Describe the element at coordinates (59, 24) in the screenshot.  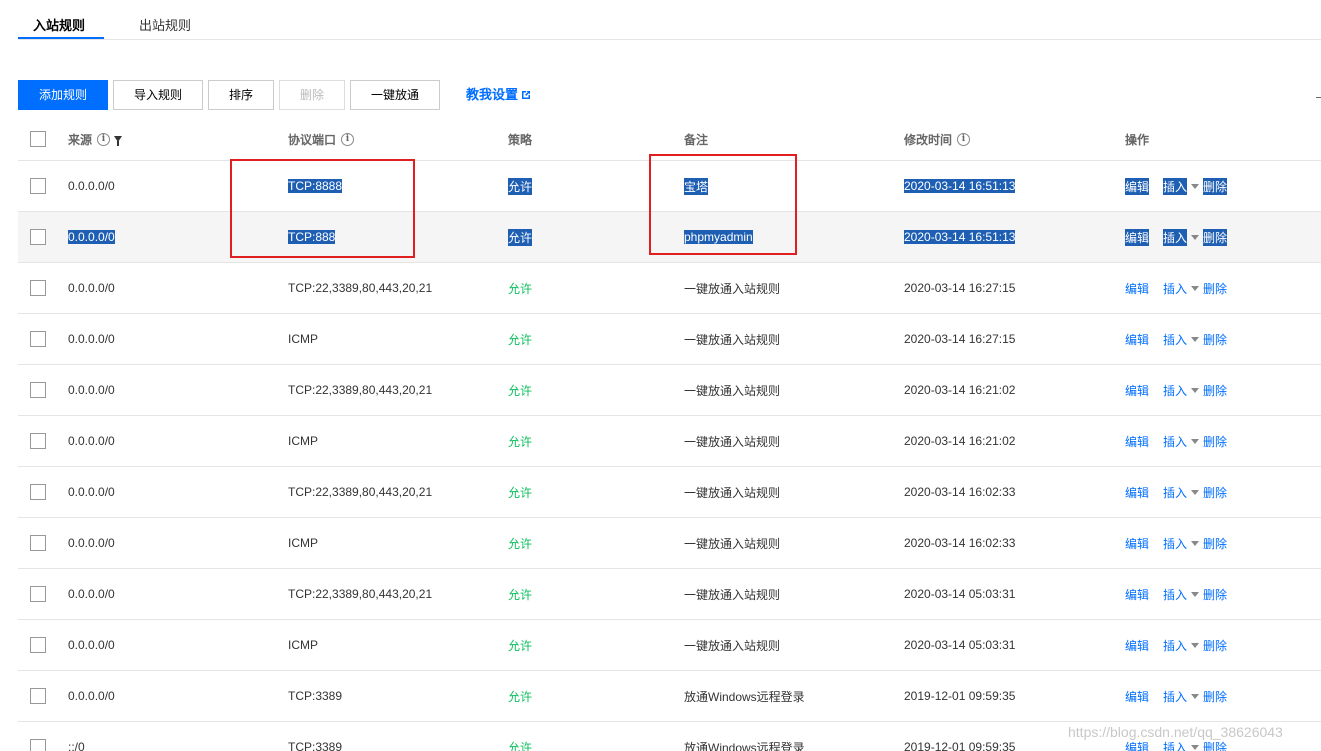
I see `tab-inbound-rules: 入站规则` at that location.